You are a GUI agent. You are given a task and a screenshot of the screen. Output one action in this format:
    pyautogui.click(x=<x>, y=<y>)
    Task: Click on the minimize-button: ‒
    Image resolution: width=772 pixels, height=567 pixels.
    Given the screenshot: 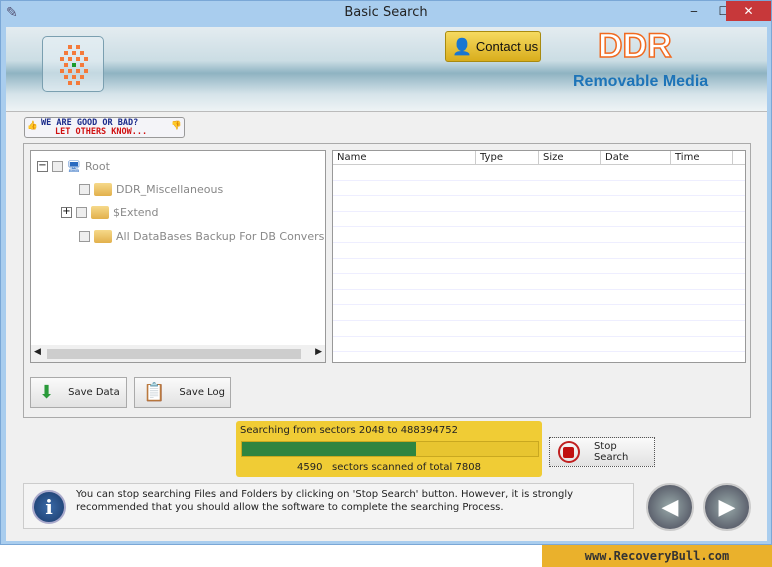 What is the action you would take?
    pyautogui.click(x=694, y=11)
    